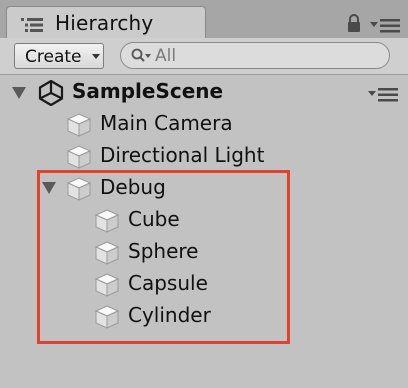 Image resolution: width=408 pixels, height=388 pixels. I want to click on search-input, so click(265, 55).